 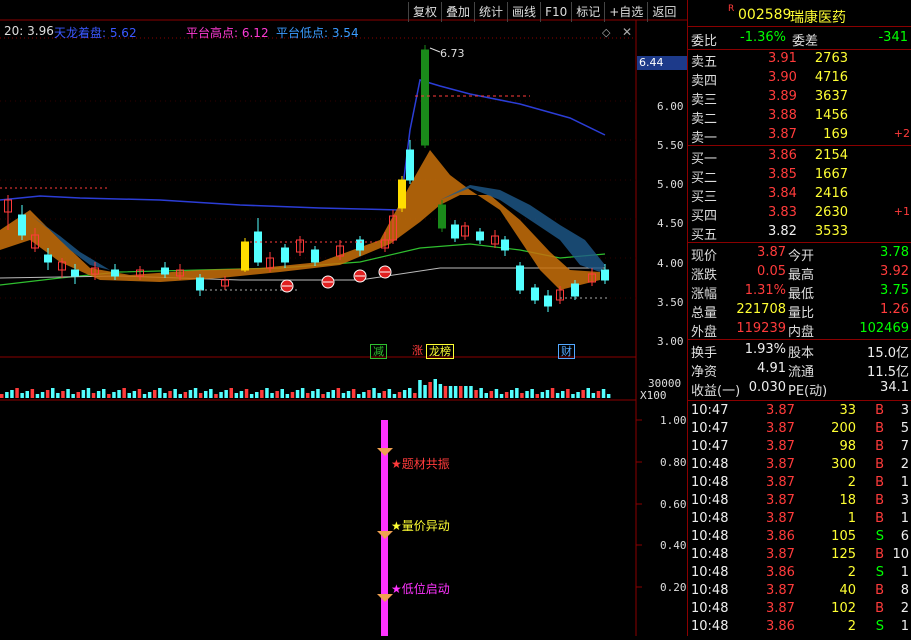 What do you see at coordinates (420, 589) in the screenshot?
I see `signal-low-start: ★低位启动` at bounding box center [420, 589].